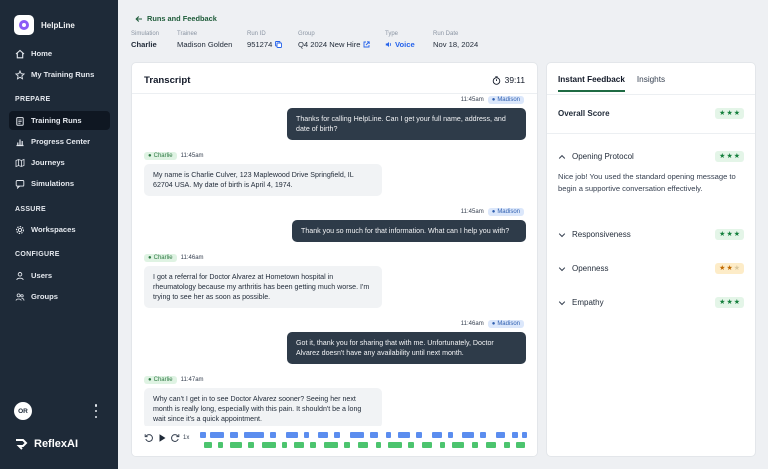 The width and height of the screenshot is (768, 469). I want to click on map-icon, so click(20, 162).